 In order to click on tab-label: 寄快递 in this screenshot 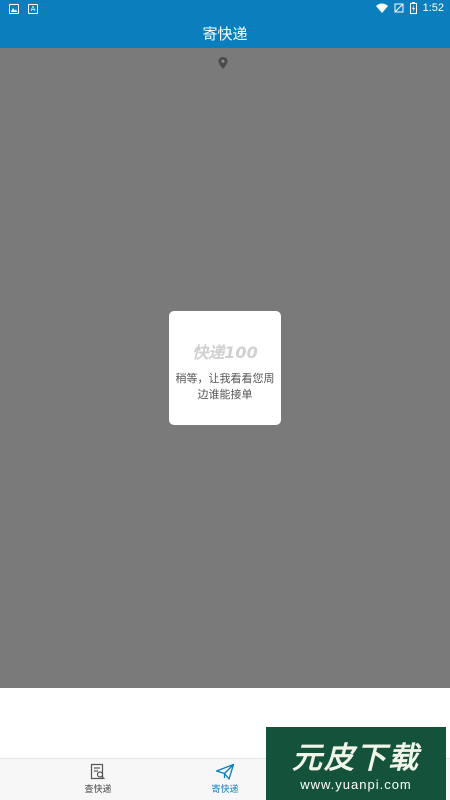, I will do `click(225, 790)`.